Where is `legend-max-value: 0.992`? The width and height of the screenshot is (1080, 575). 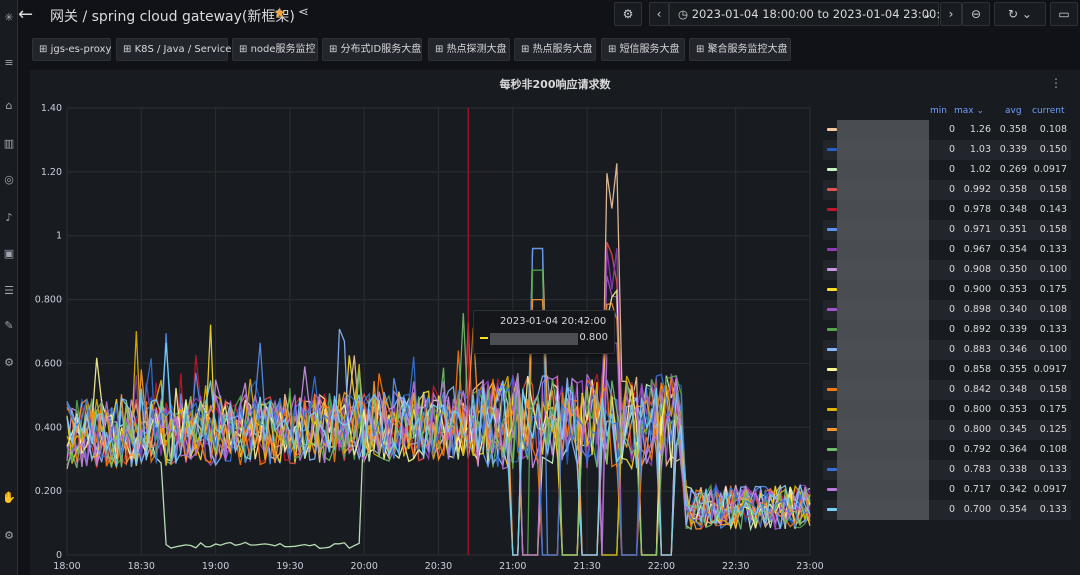 legend-max-value: 0.992 is located at coordinates (977, 189).